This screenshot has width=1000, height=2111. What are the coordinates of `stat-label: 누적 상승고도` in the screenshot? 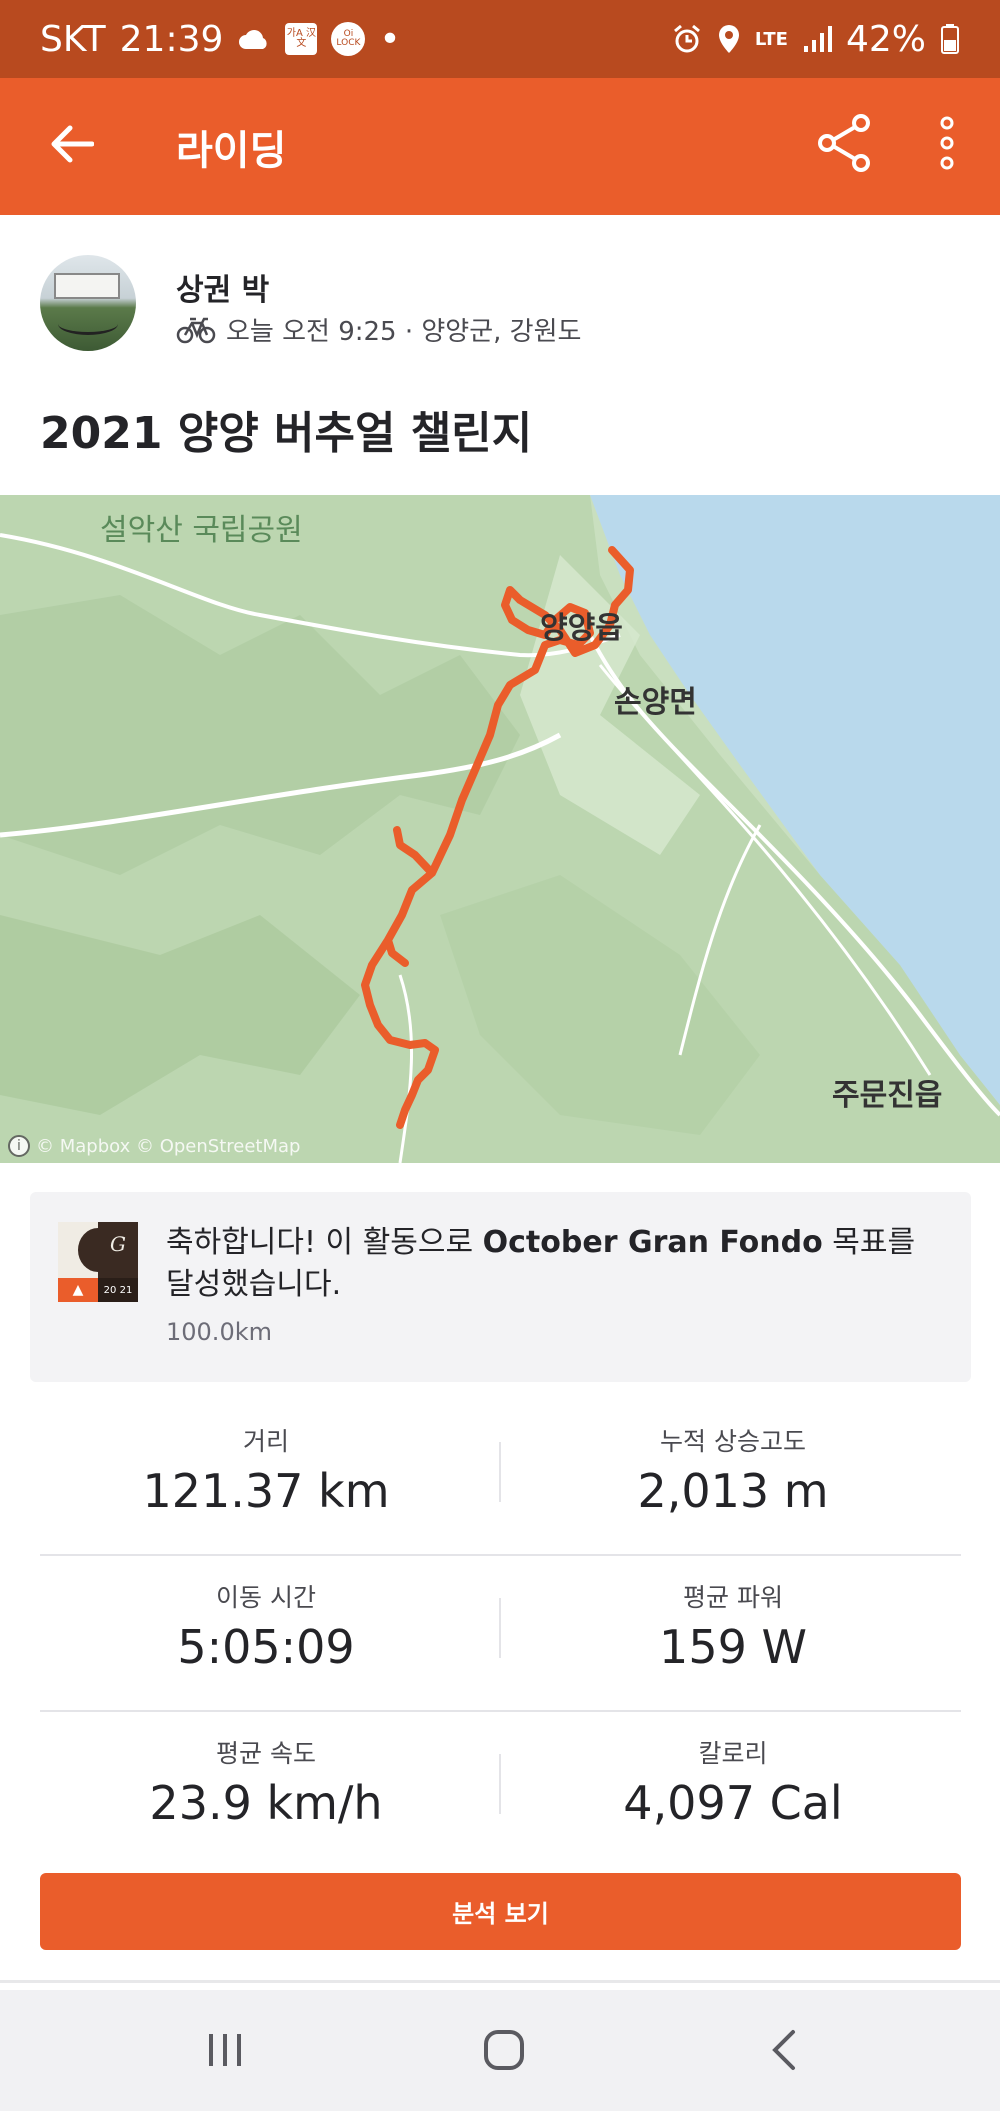 It's located at (733, 1441).